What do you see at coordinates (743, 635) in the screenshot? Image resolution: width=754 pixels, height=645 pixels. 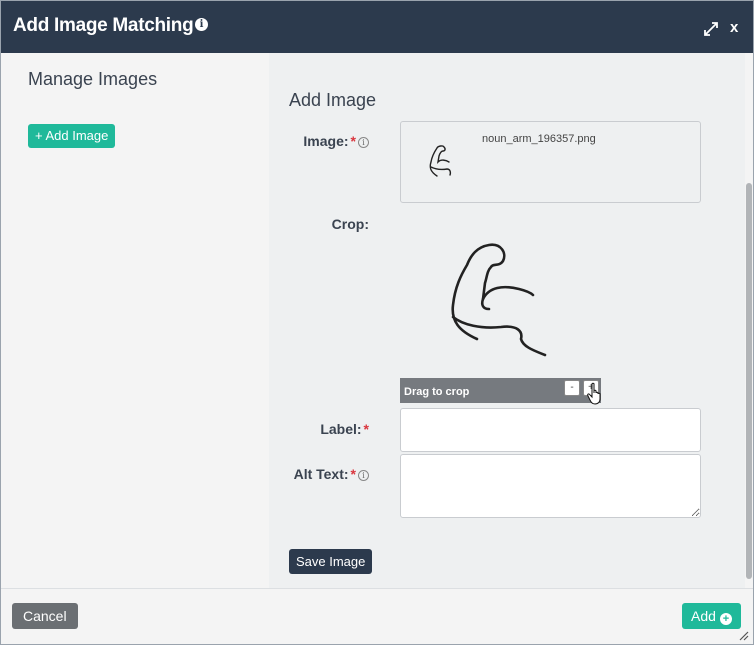 I see `resize-grip-icon` at bounding box center [743, 635].